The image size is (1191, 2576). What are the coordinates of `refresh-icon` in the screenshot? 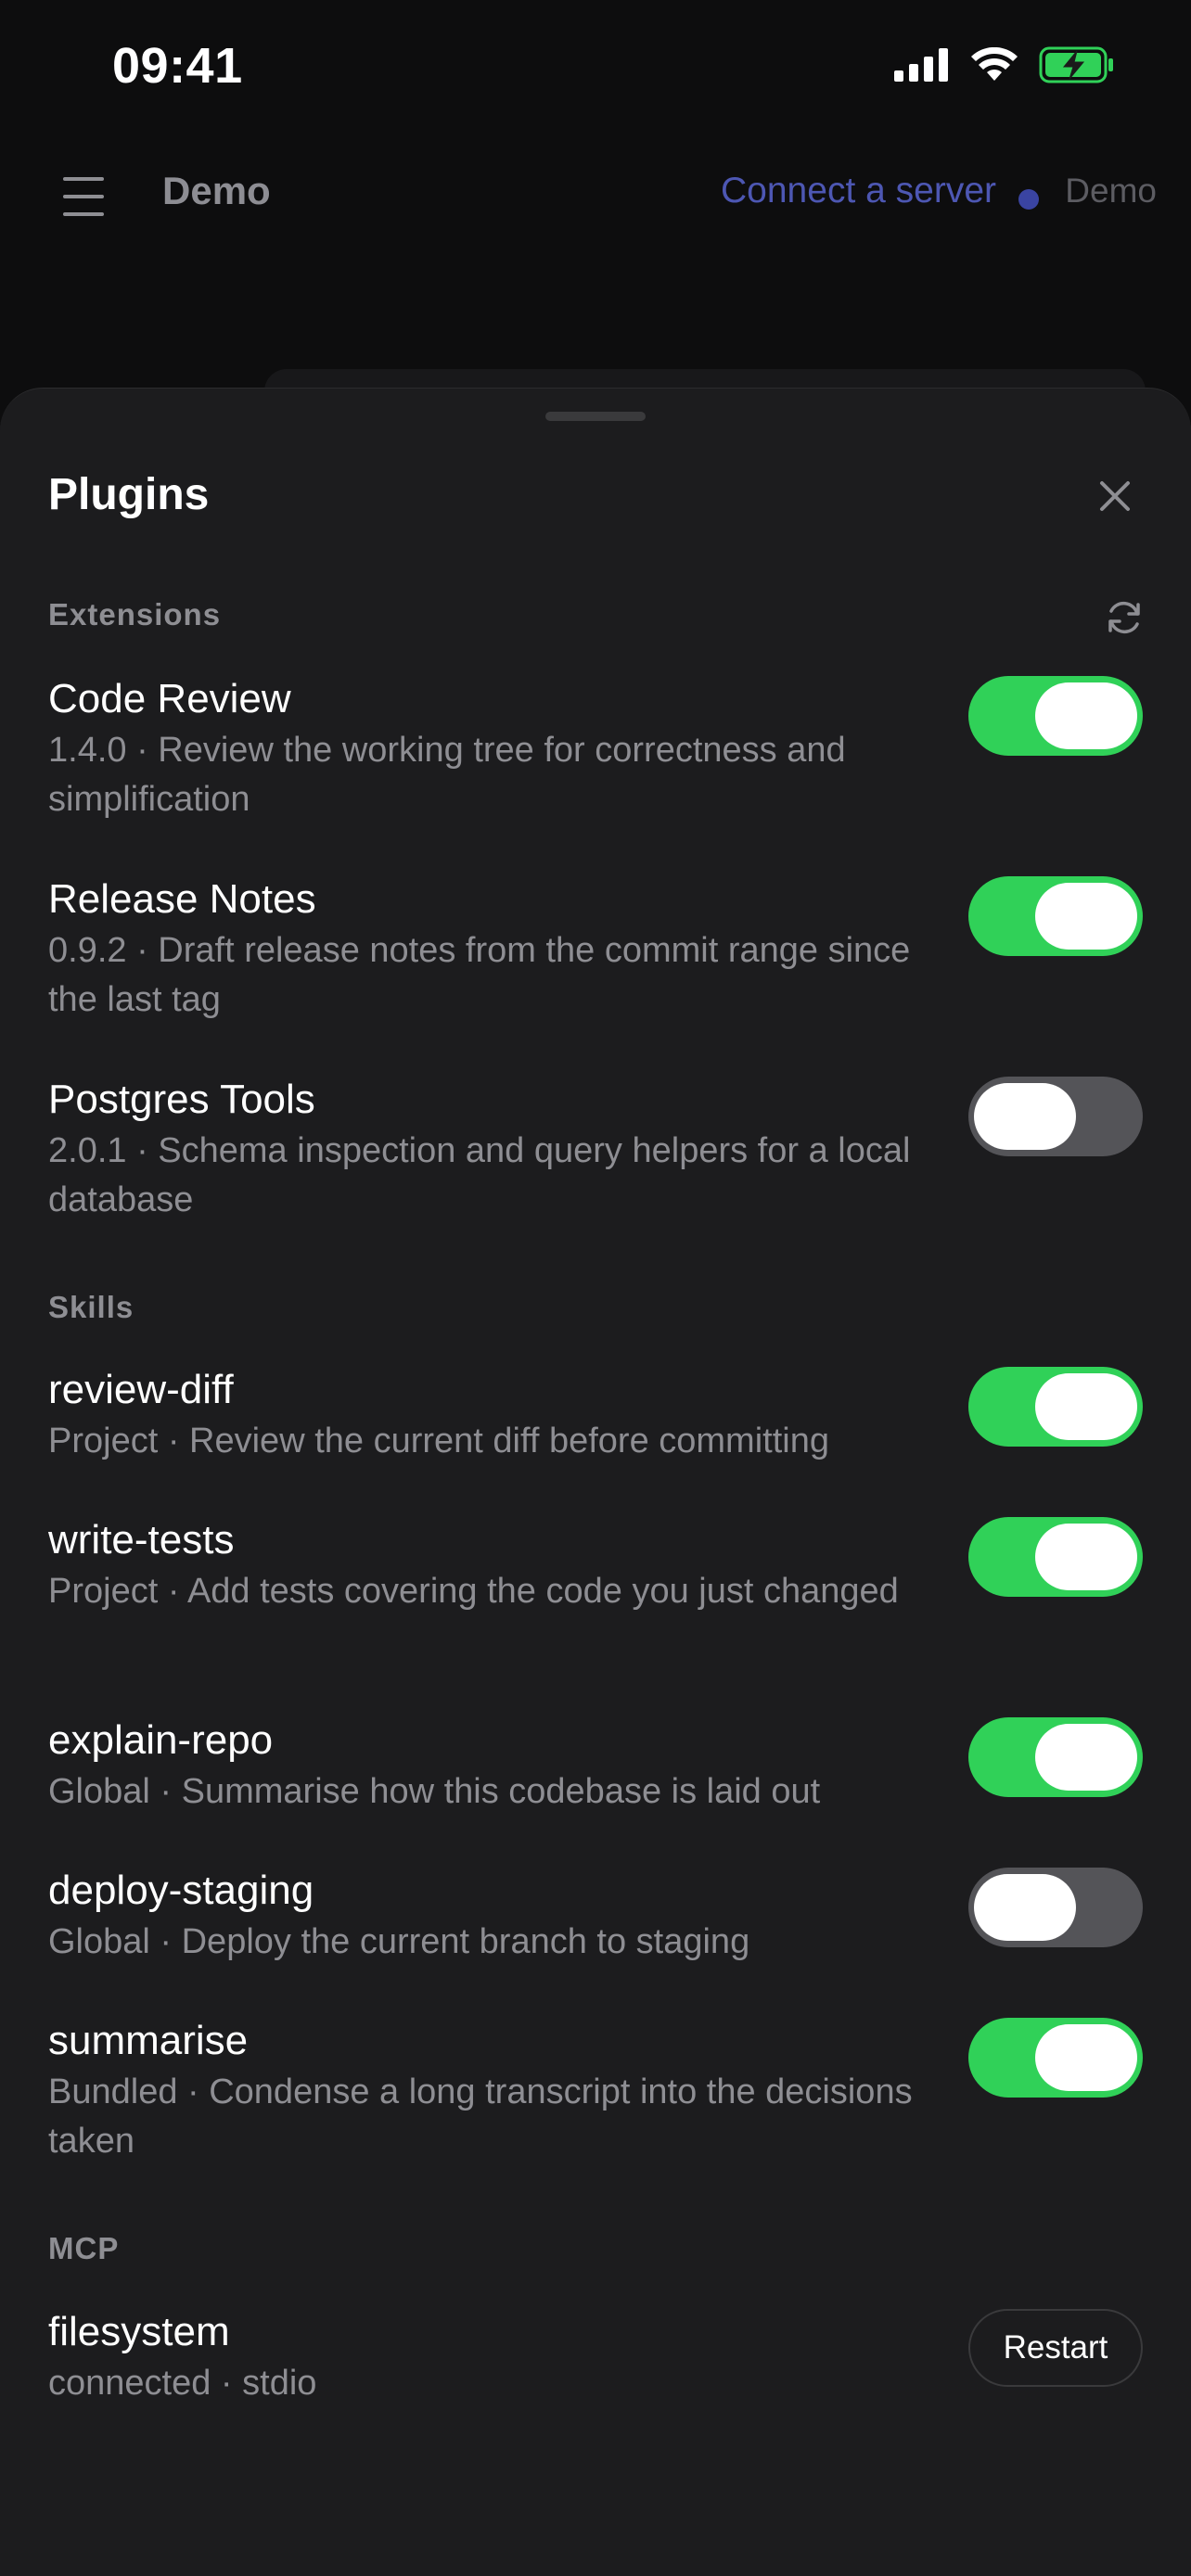 It's located at (1124, 618).